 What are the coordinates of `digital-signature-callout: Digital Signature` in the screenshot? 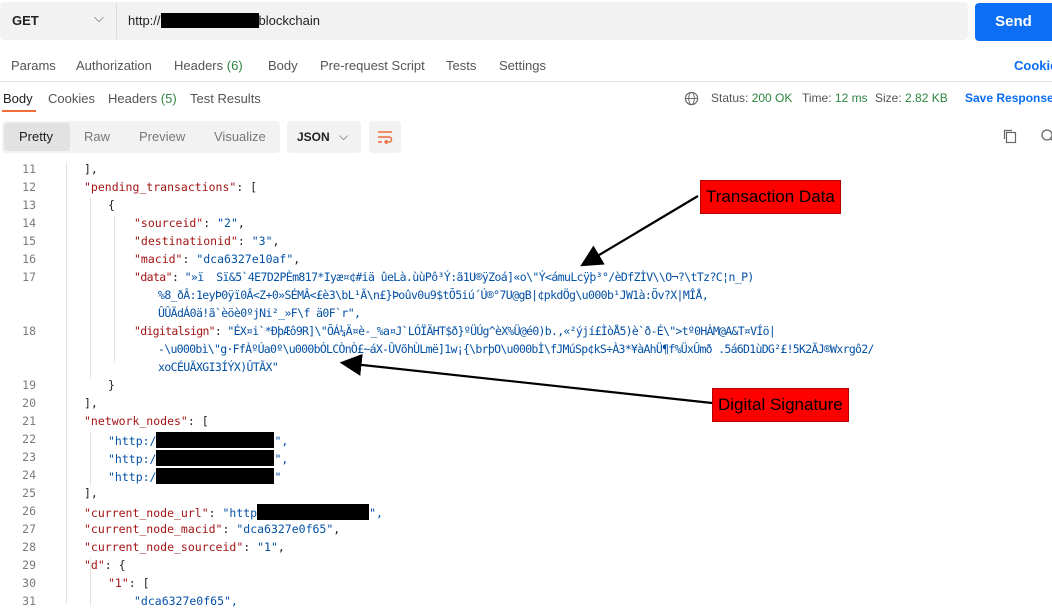 It's located at (780, 405).